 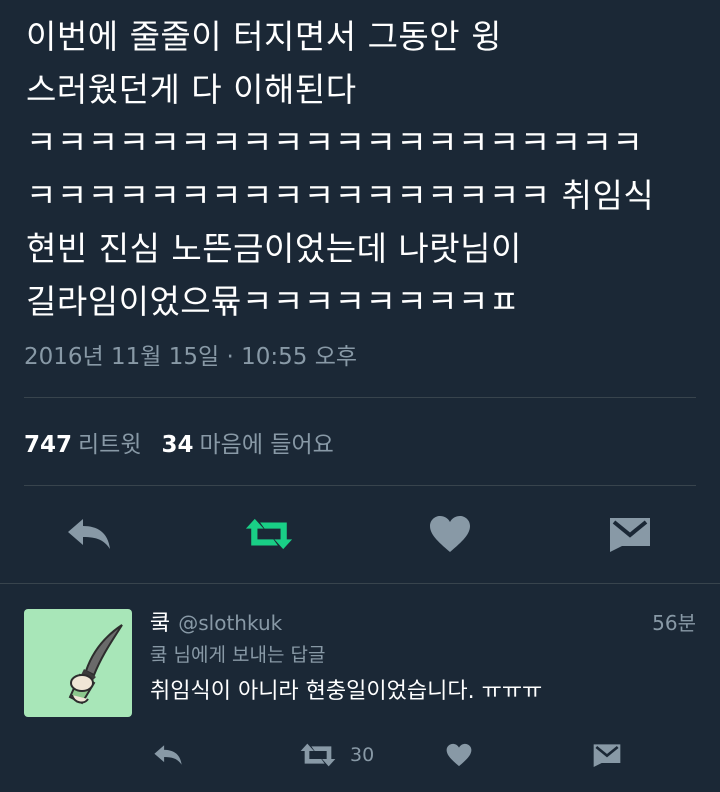 What do you see at coordinates (267, 445) in the screenshot?
I see `like-label: 마음에 들어요` at bounding box center [267, 445].